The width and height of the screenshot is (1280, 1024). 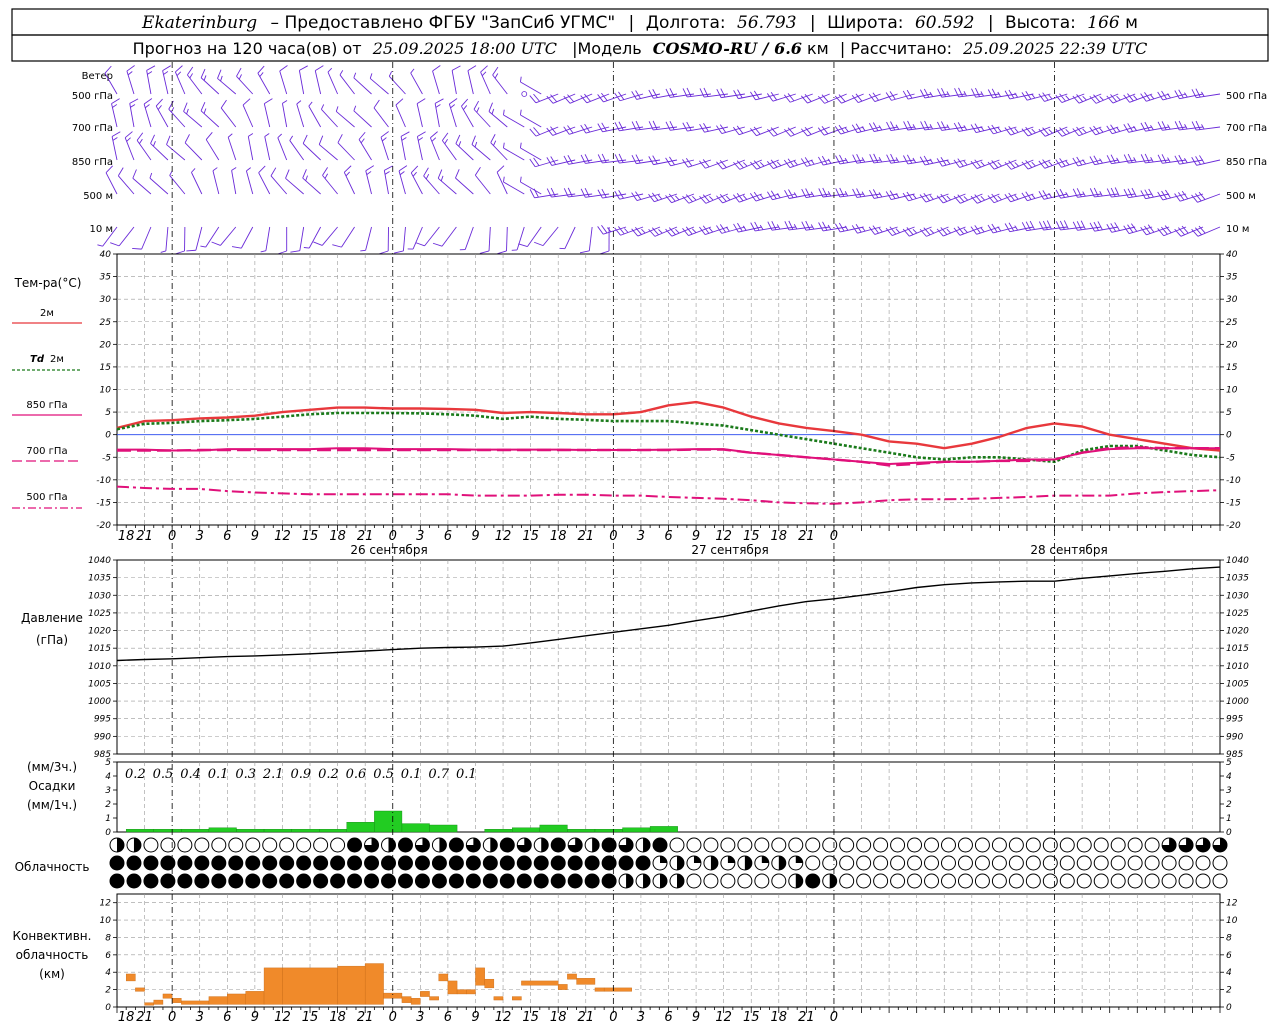 I want to click on precip-total-label: 0.4, so click(x=190, y=774).